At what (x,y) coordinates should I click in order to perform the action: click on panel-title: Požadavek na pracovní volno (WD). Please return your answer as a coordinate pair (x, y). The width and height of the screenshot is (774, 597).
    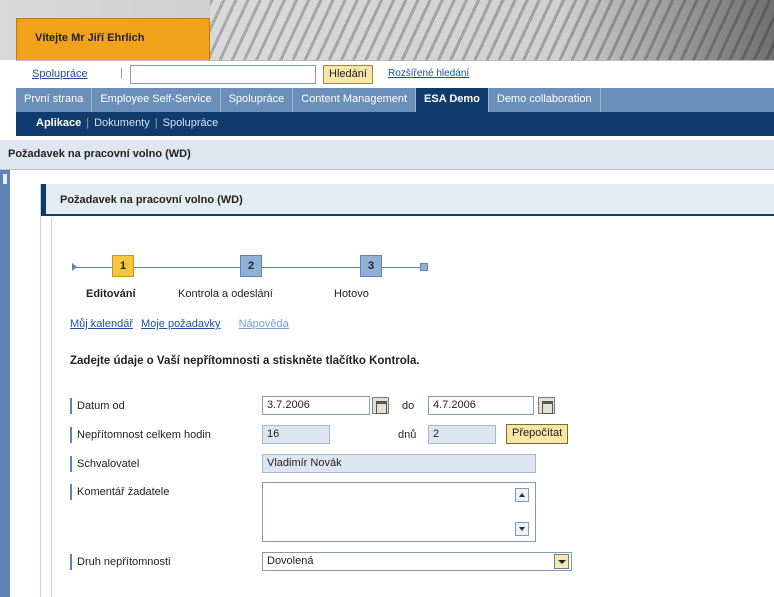
    Looking at the image, I should click on (151, 200).